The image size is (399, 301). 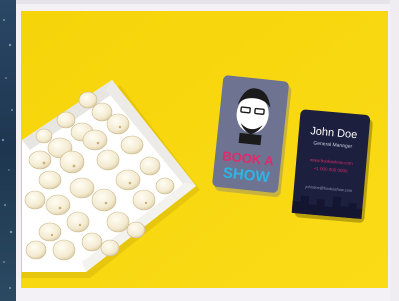 I want to click on business-card-front: BOOK A SHOW, so click(x=252, y=136).